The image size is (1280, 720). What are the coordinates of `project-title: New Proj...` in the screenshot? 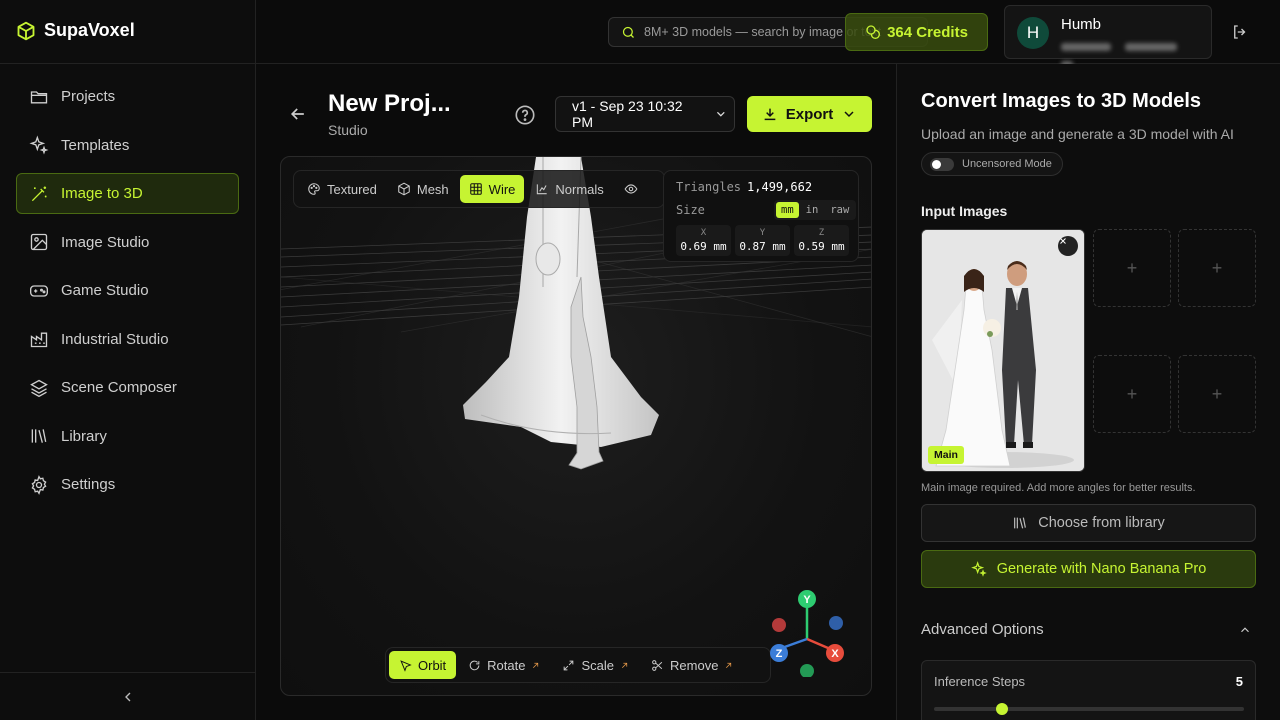 It's located at (389, 104).